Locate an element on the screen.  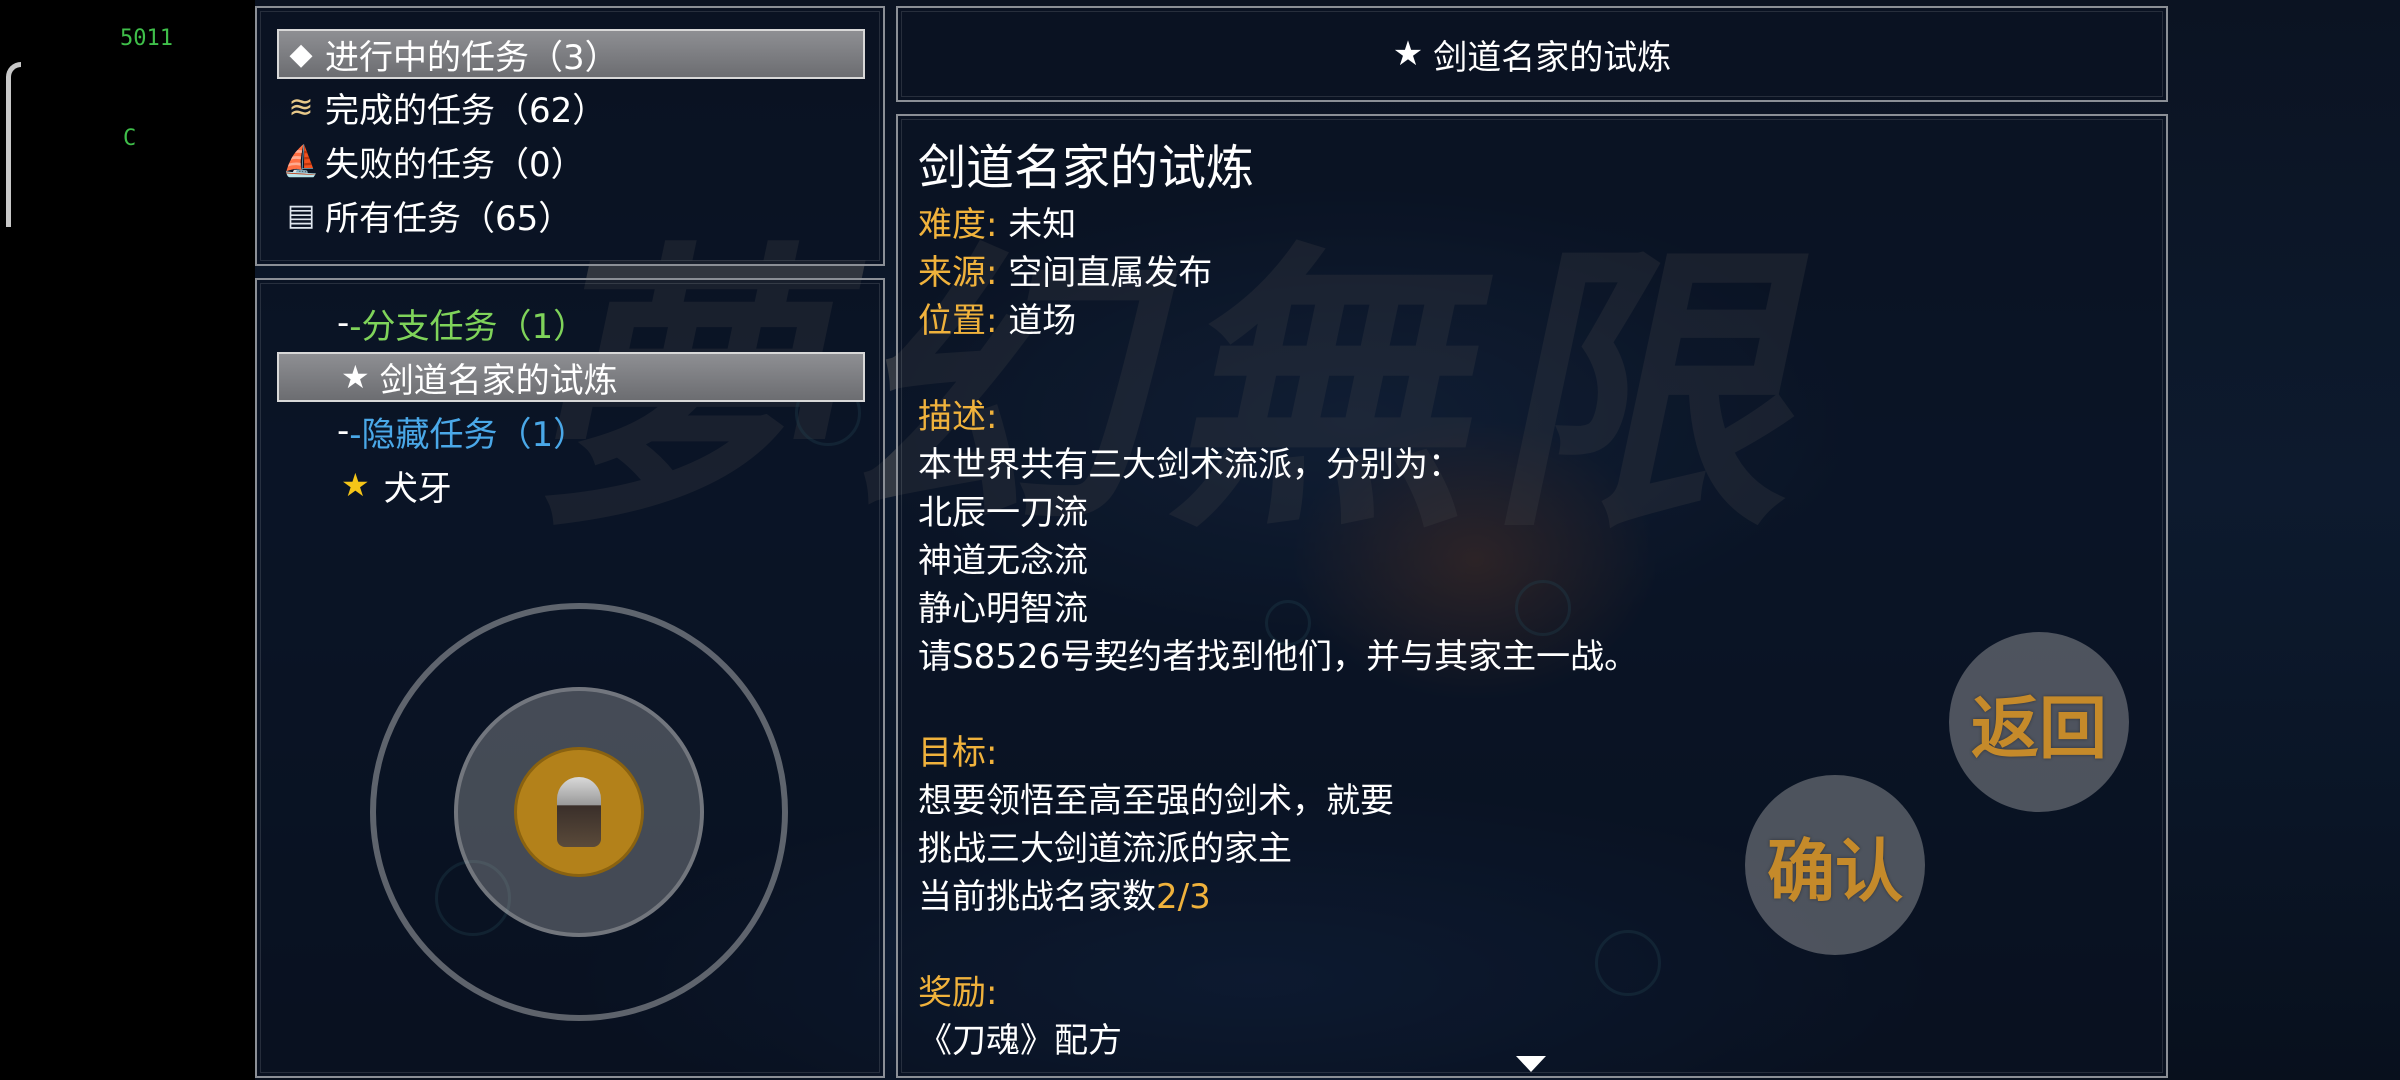
category-all: ▤ 所有任务（65） is located at coordinates (569, 215).